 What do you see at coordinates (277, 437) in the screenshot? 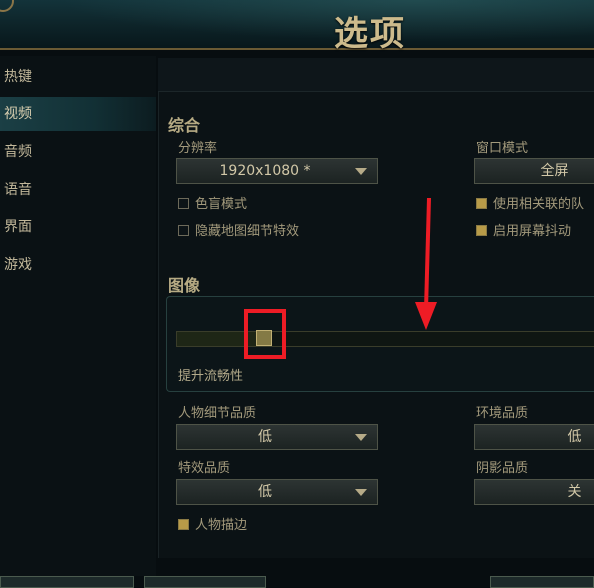
I see `character-quality-dropdown: 低` at bounding box center [277, 437].